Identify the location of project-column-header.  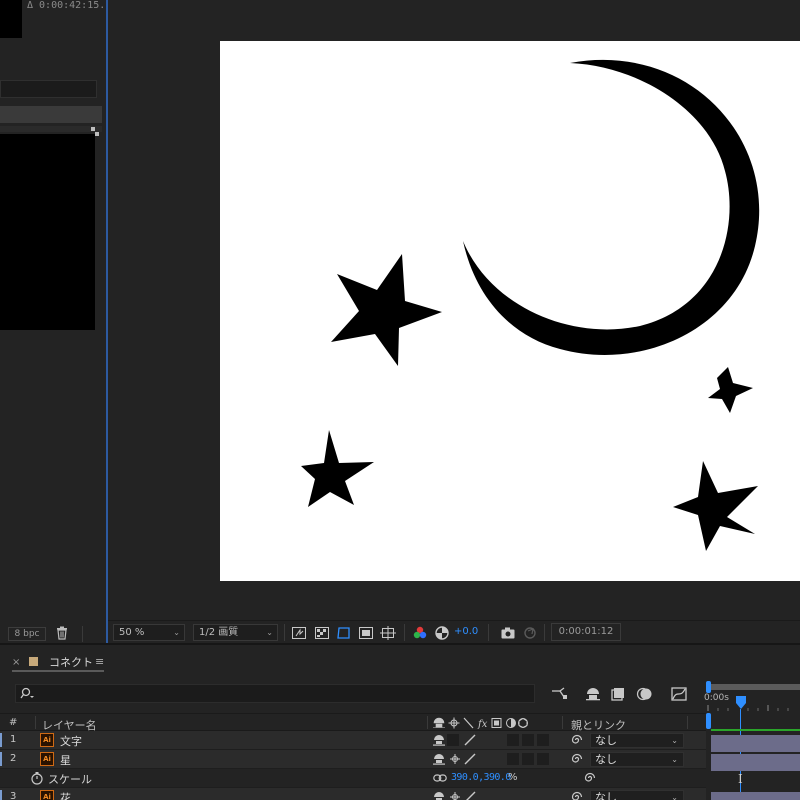
(51, 114).